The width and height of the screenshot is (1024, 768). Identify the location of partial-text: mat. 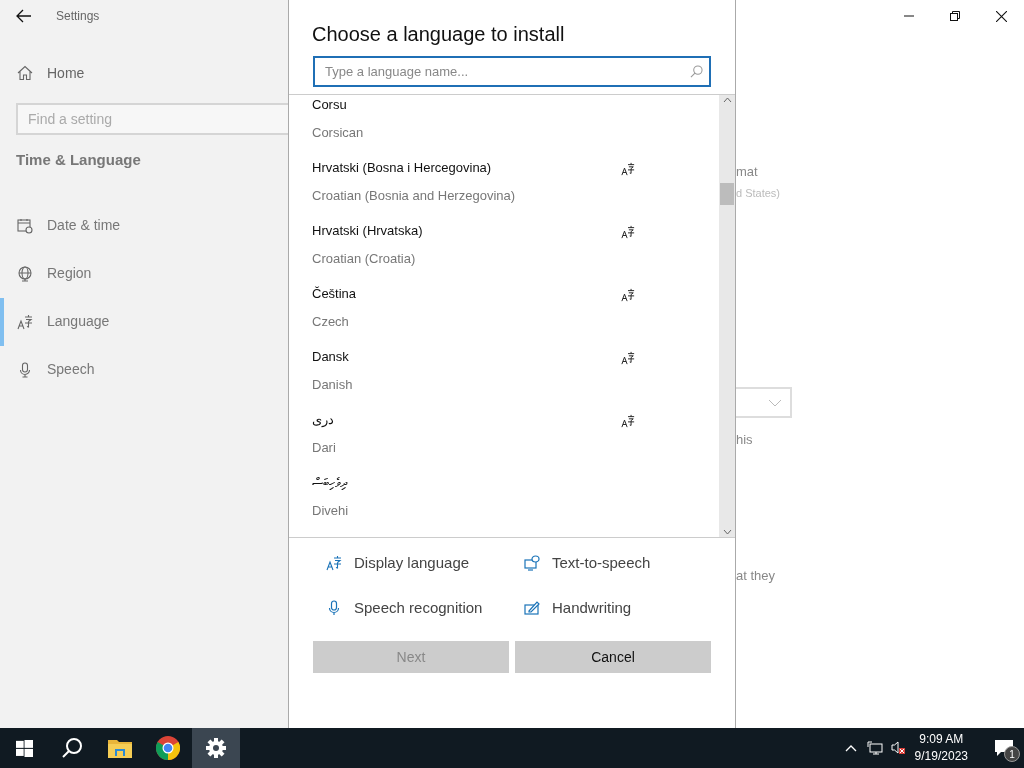
(747, 172).